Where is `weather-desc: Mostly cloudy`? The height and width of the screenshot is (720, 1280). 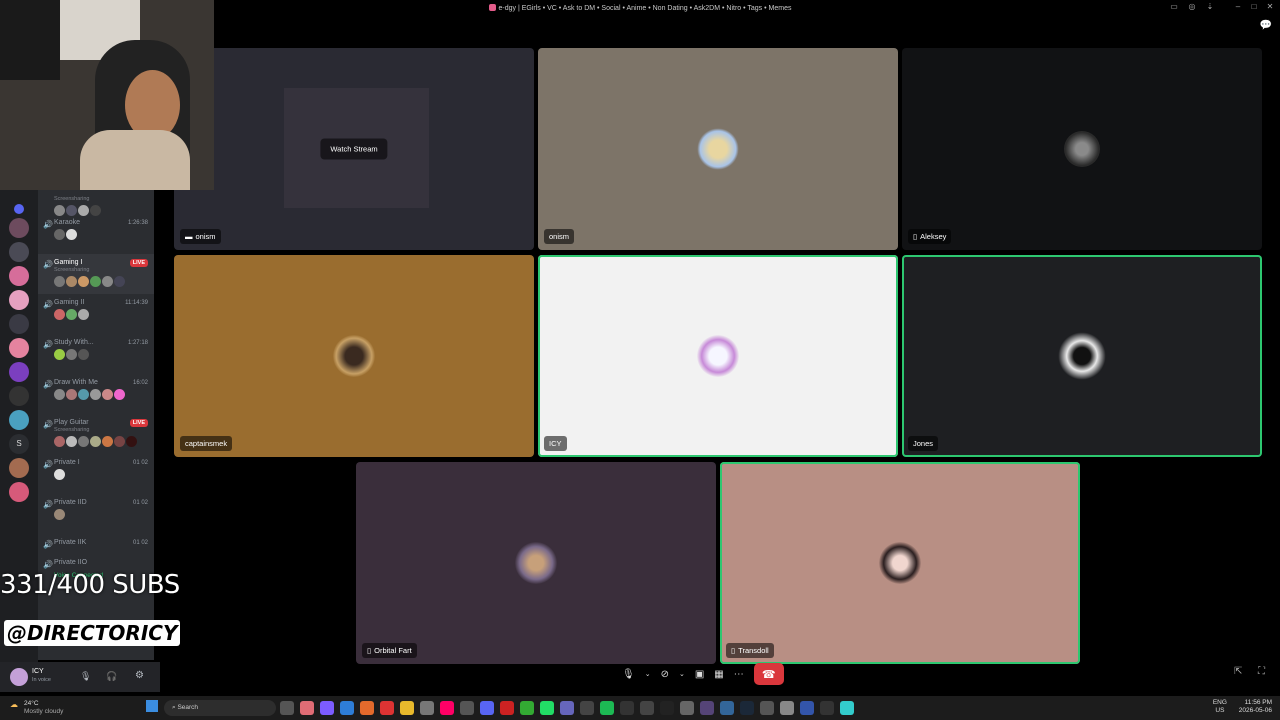
weather-desc: Mostly cloudy is located at coordinates (43, 711).